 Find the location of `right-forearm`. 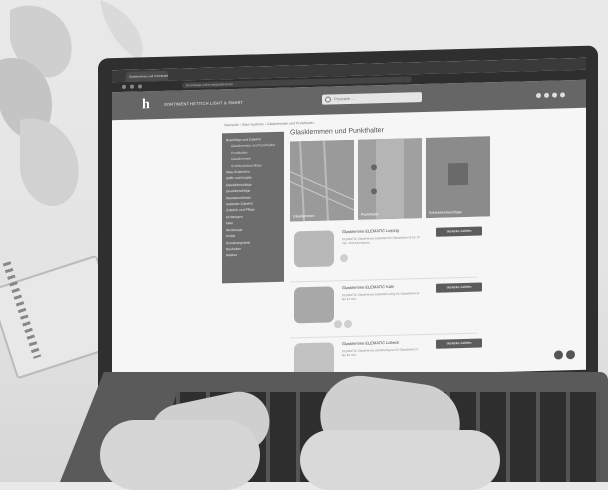

right-forearm is located at coordinates (400, 460).